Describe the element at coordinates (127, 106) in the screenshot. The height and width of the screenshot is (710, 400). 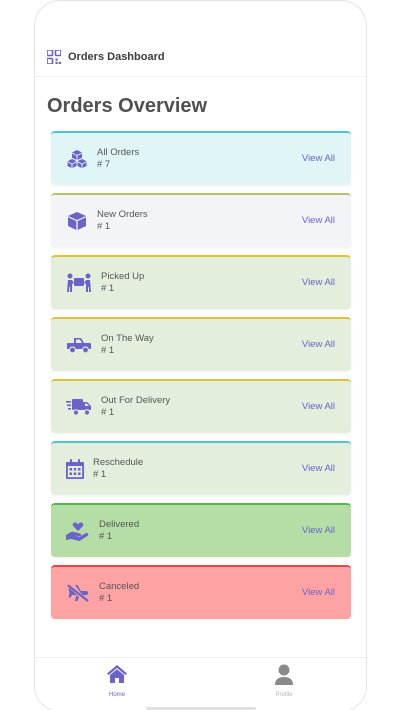
I see `page-title: Orders Overview` at that location.